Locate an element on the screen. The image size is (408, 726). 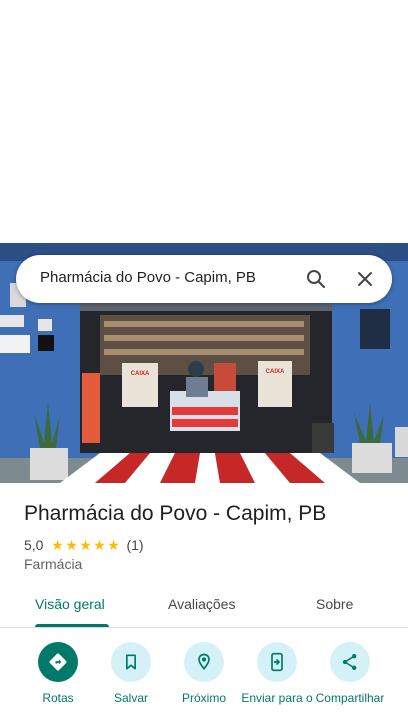
send-to-phone-icon is located at coordinates (277, 662).